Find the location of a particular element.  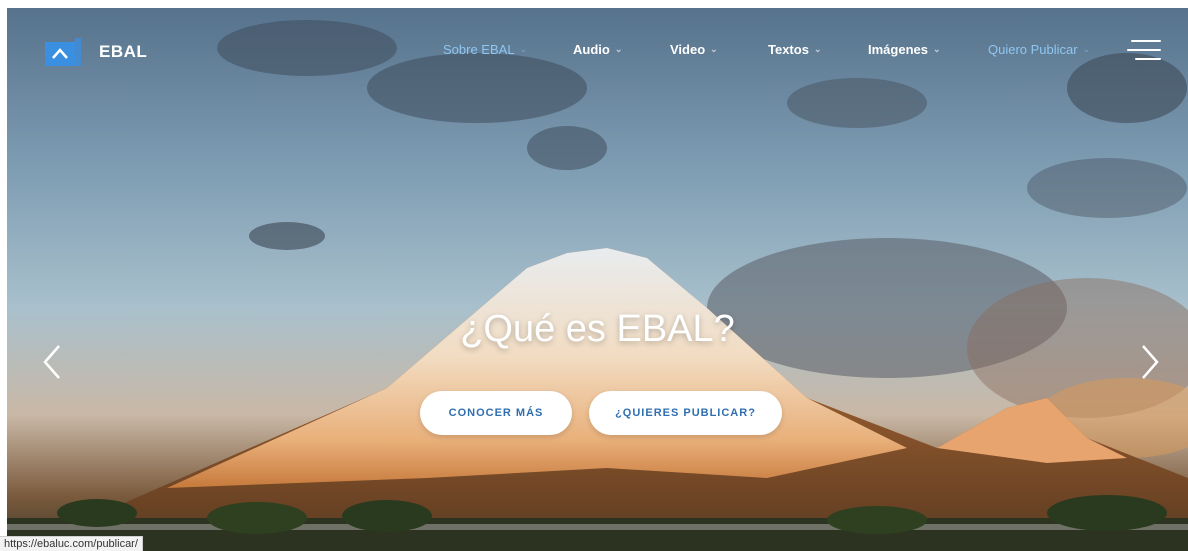

nav-item-textos: Textos ⌄ is located at coordinates (794, 49).